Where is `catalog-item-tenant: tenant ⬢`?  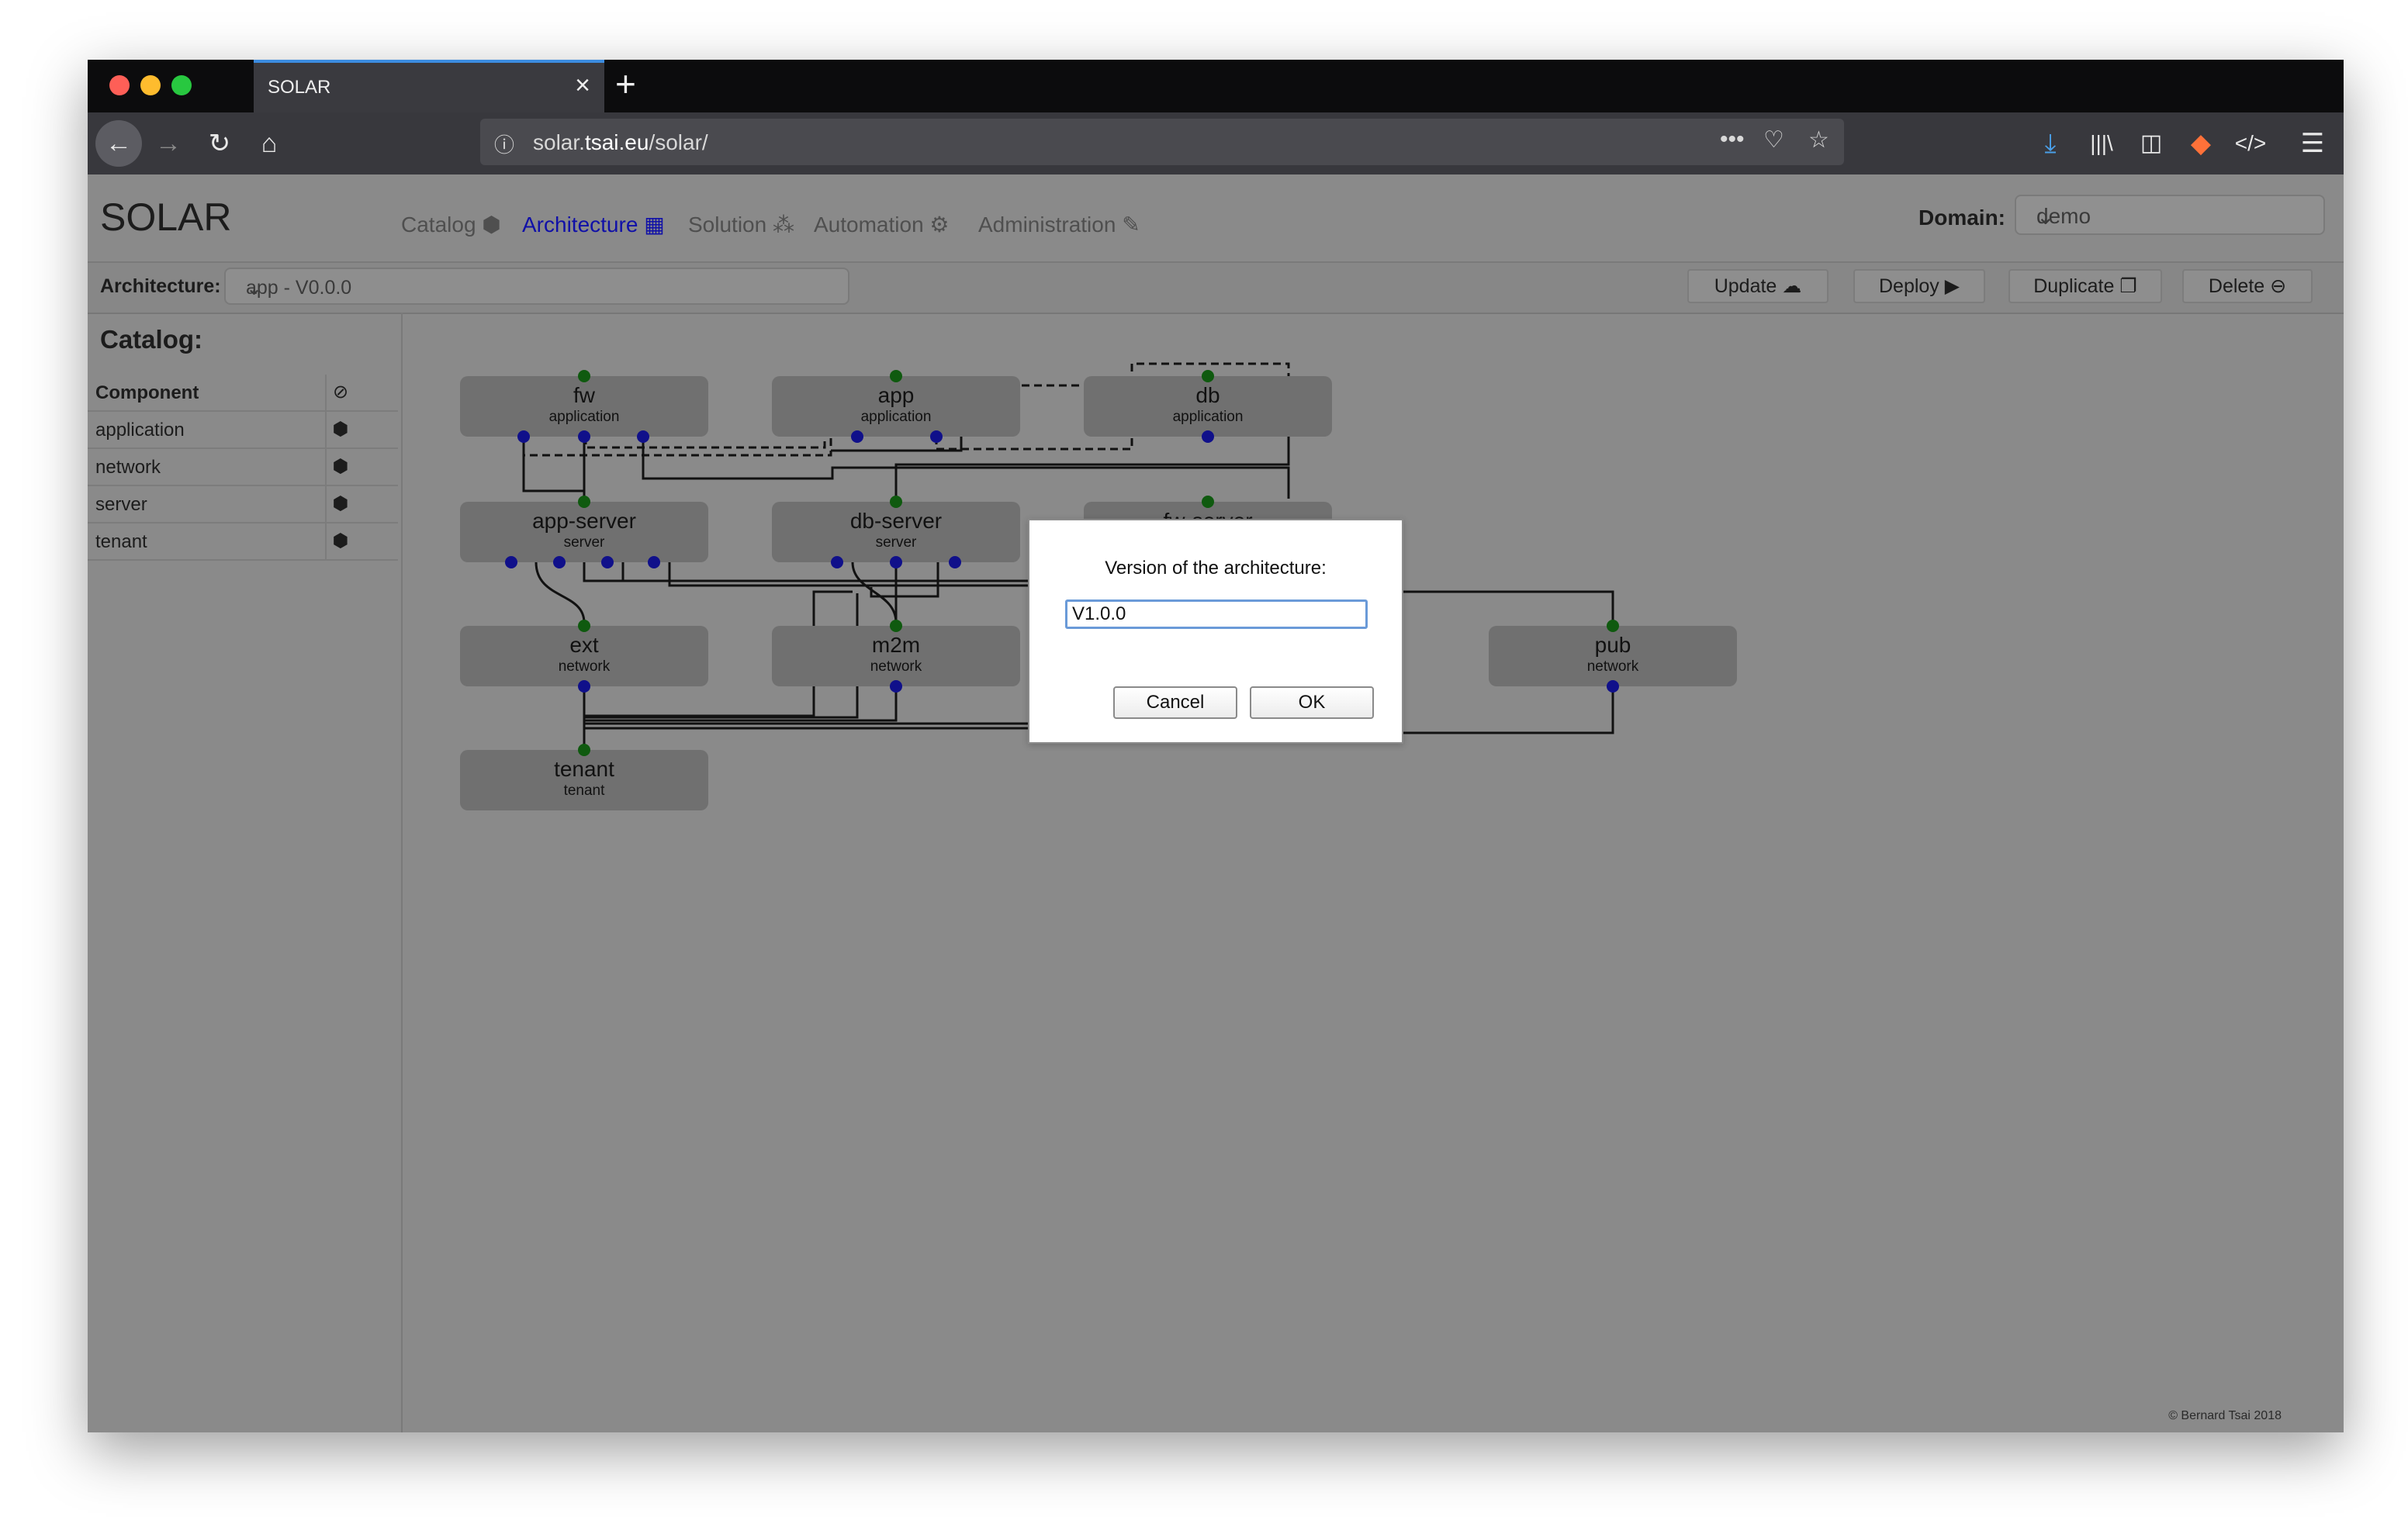 catalog-item-tenant: tenant ⬢ is located at coordinates (243, 542).